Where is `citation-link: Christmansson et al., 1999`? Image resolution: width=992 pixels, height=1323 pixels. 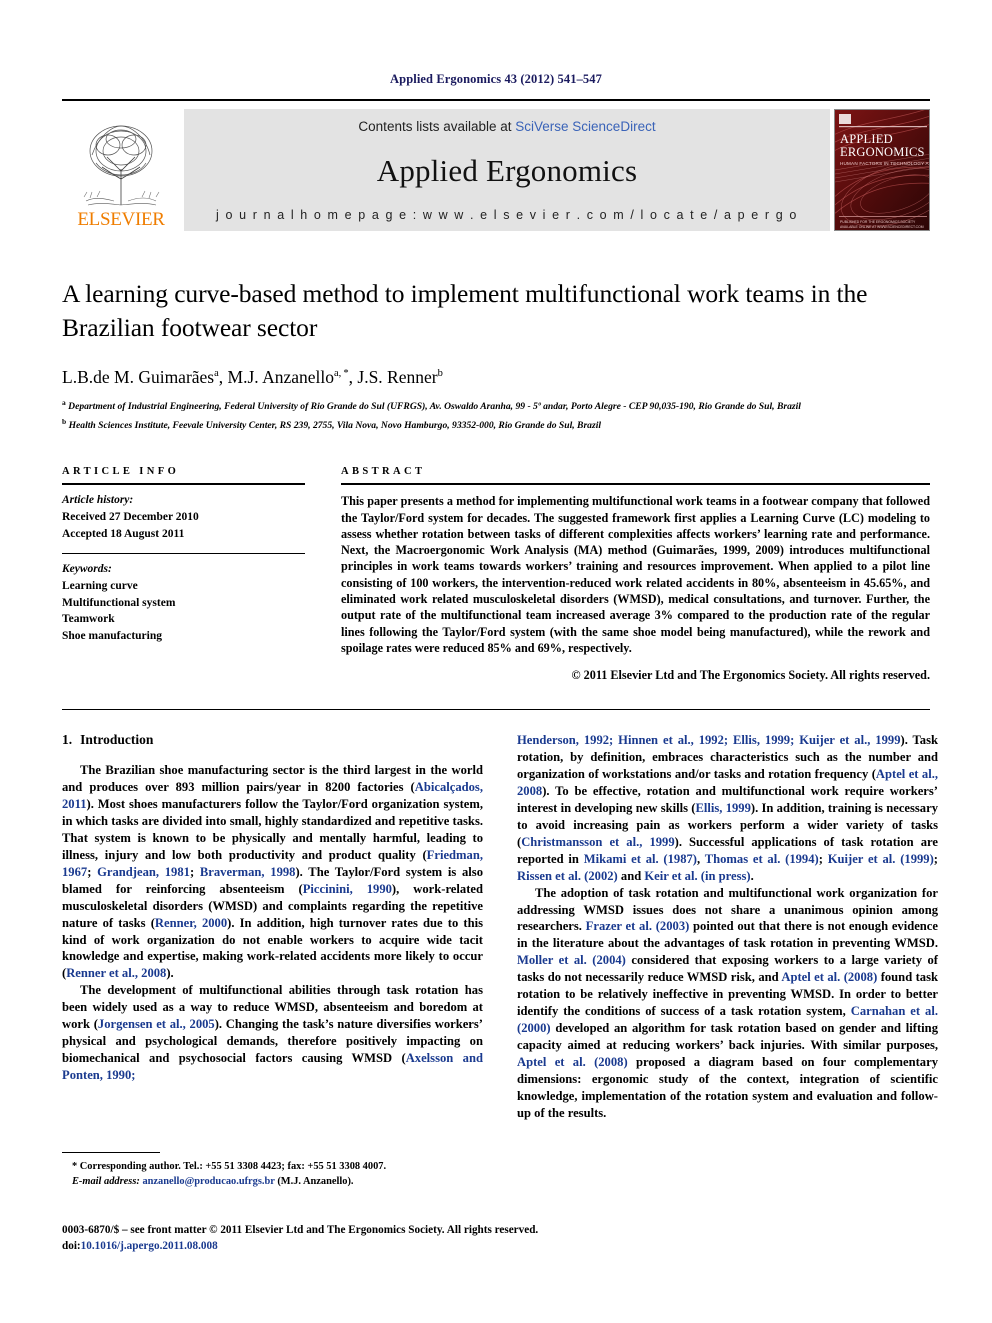
citation-link: Christmansson et al., 1999 is located at coordinates (597, 842).